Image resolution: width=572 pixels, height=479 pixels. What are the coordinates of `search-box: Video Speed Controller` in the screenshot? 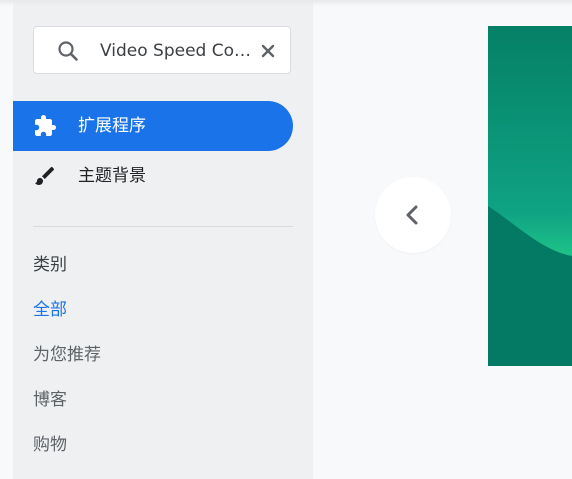 It's located at (162, 50).